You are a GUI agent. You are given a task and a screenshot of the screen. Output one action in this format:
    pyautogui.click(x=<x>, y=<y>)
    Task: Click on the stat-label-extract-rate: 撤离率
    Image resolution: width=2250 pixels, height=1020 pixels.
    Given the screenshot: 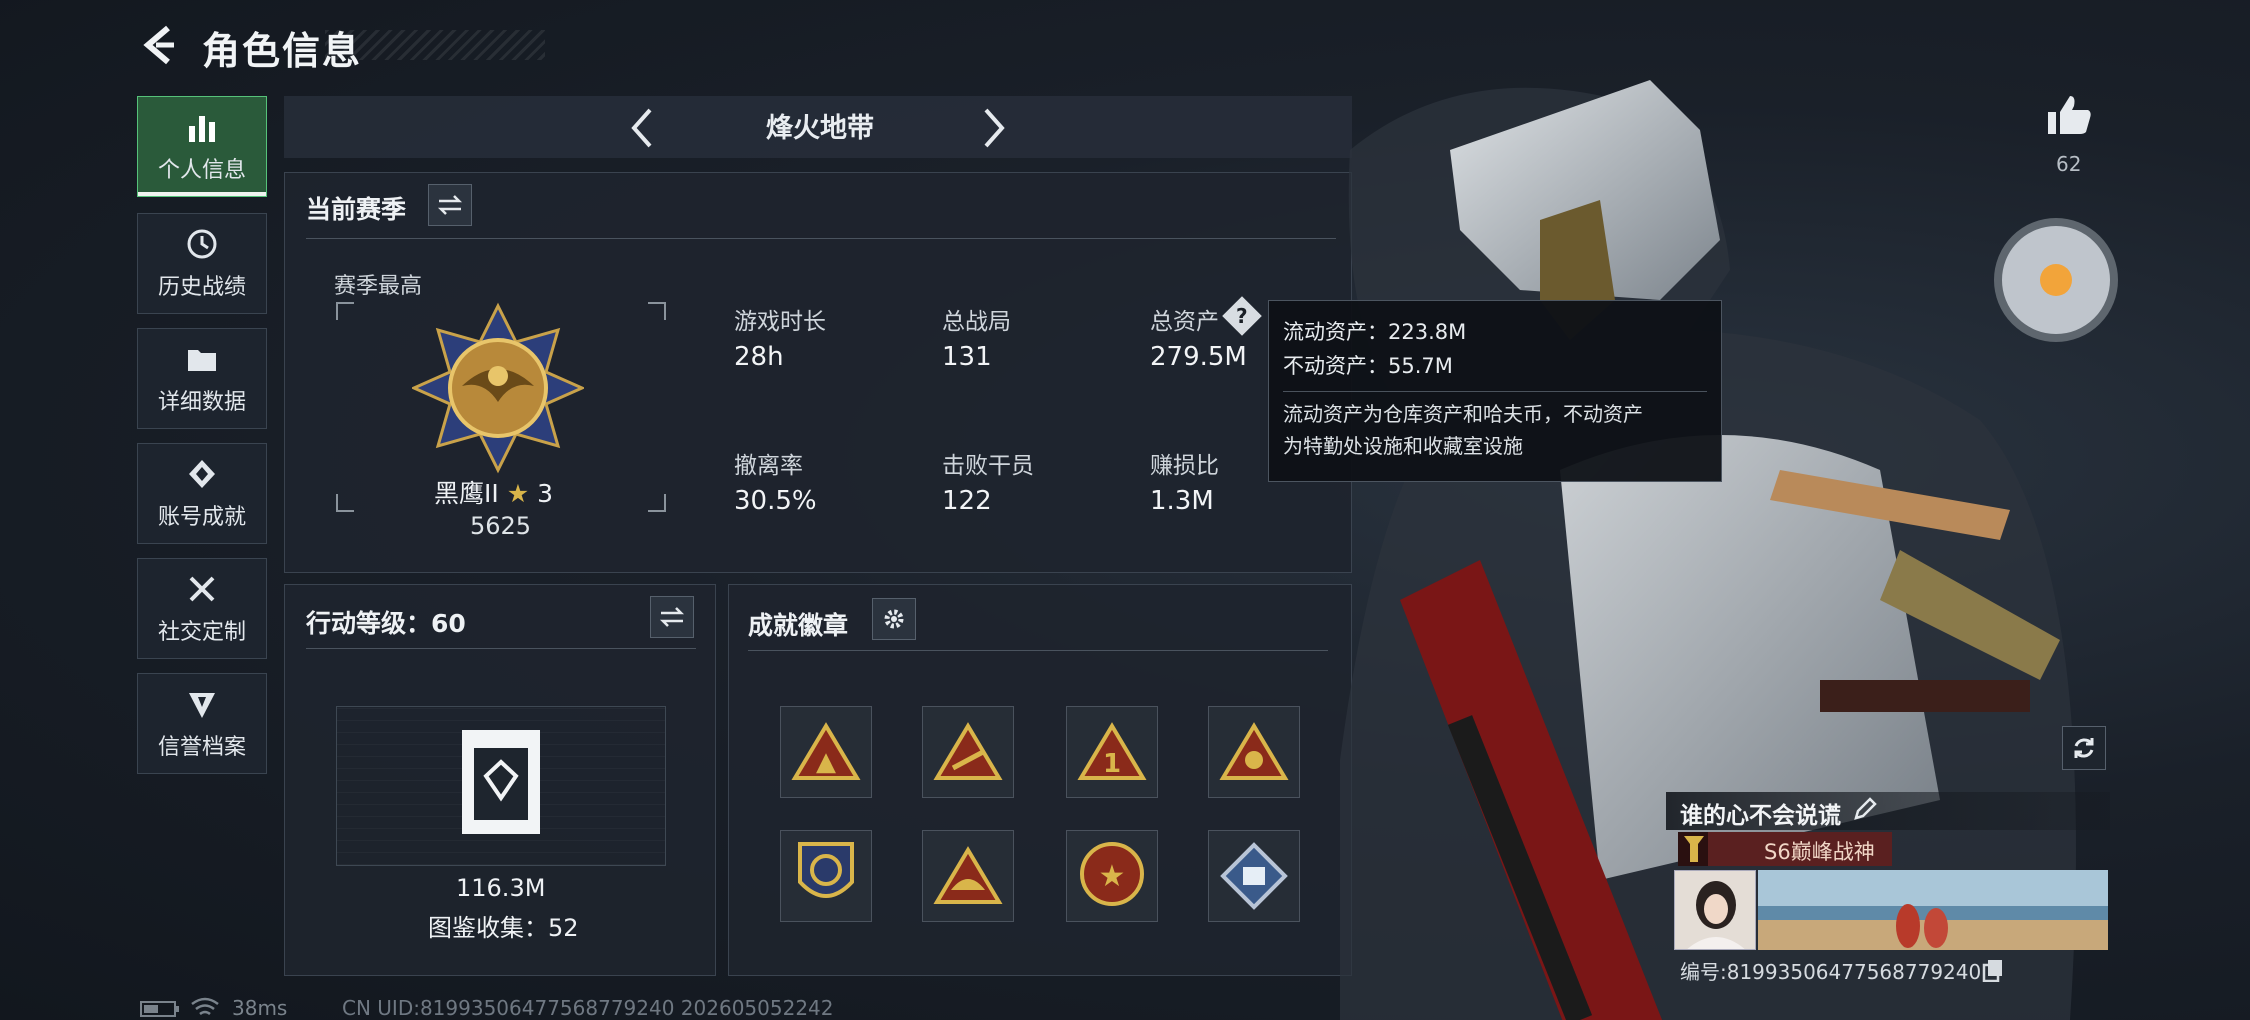 What is the action you would take?
    pyautogui.click(x=768, y=466)
    